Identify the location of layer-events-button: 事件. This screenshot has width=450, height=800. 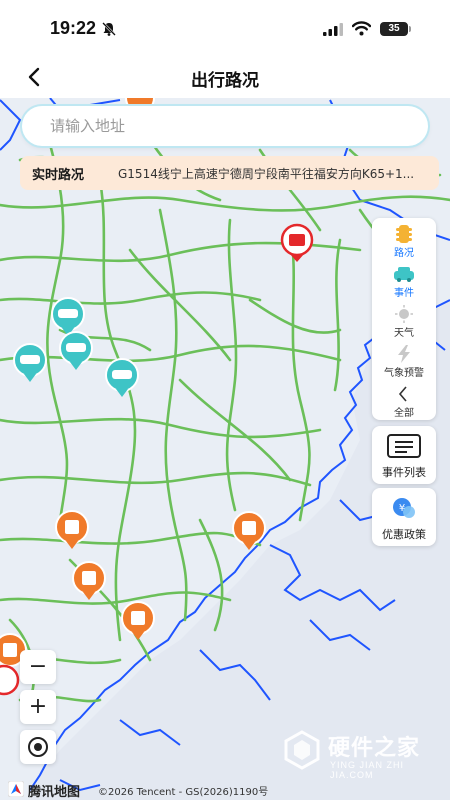
(404, 282).